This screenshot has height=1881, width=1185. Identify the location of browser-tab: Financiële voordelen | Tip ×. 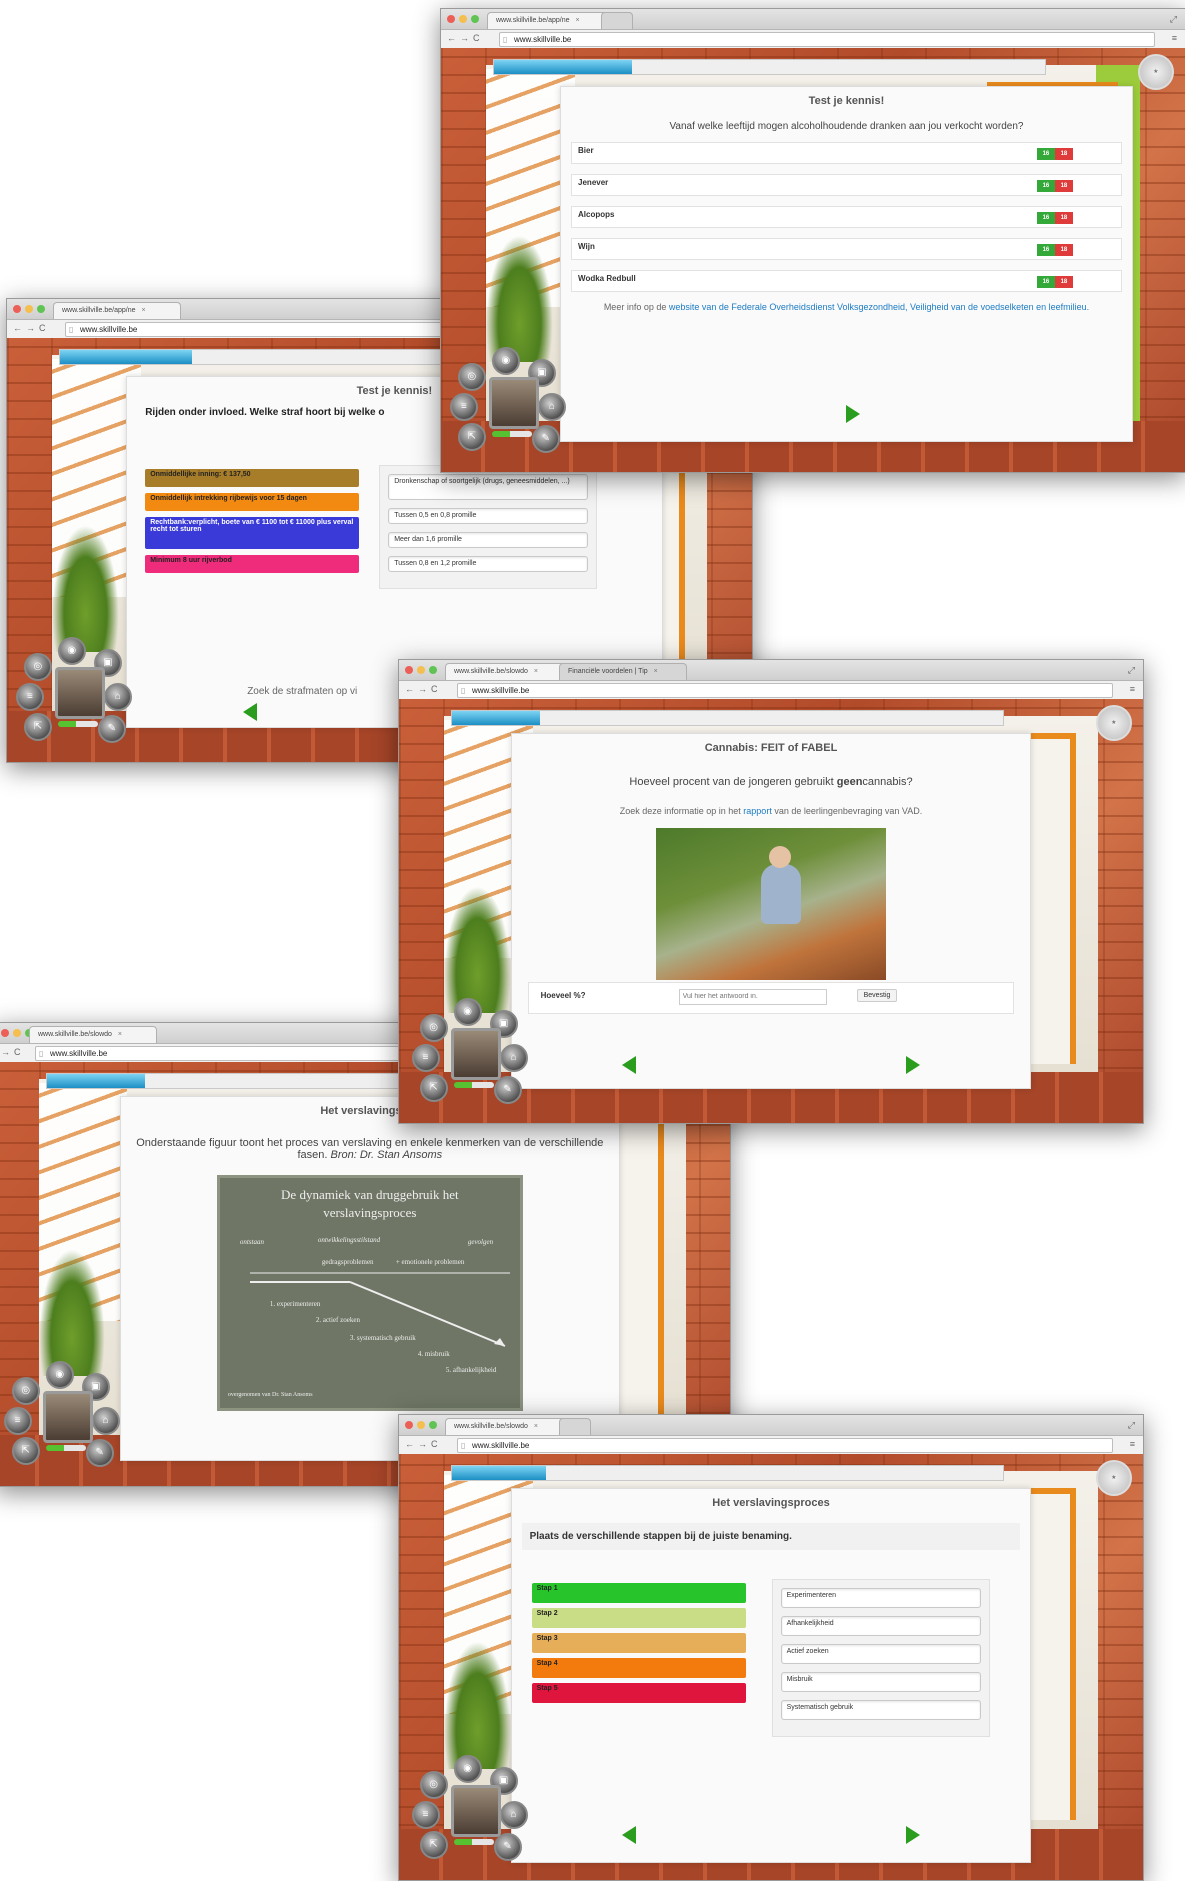
(623, 671).